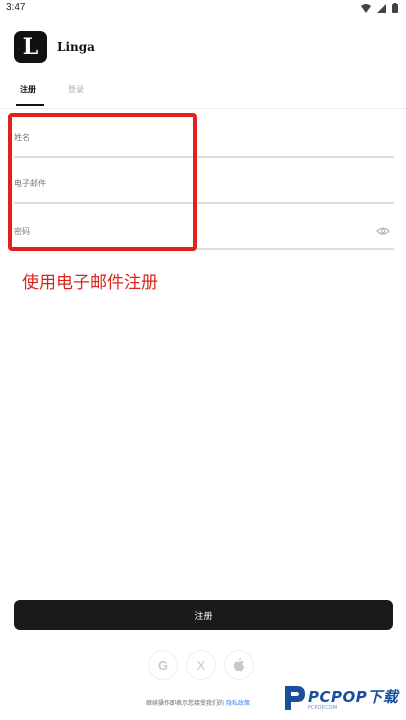 Image resolution: width=406 pixels, height=720 pixels. What do you see at coordinates (203, 108) in the screenshot?
I see `tabs-divider` at bounding box center [203, 108].